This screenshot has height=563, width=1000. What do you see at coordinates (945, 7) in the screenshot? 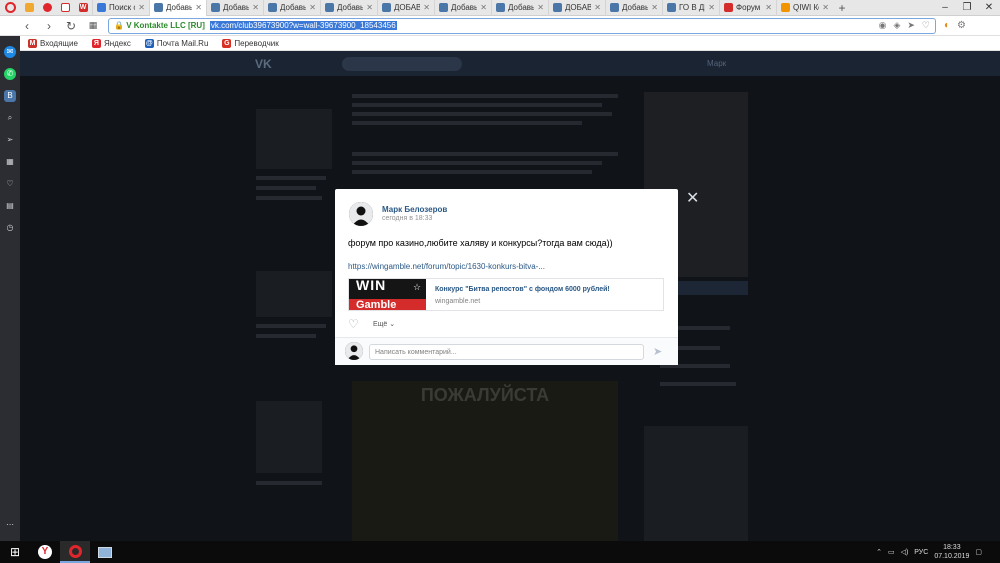
I see `minimize-button: –` at bounding box center [945, 7].